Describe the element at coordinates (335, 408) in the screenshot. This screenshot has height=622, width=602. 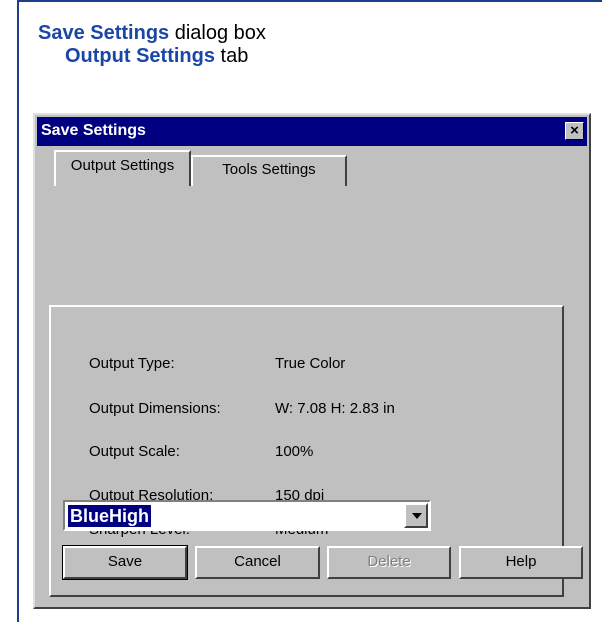
I see `field-value: W: 7.08 H: 2.83 in` at that location.